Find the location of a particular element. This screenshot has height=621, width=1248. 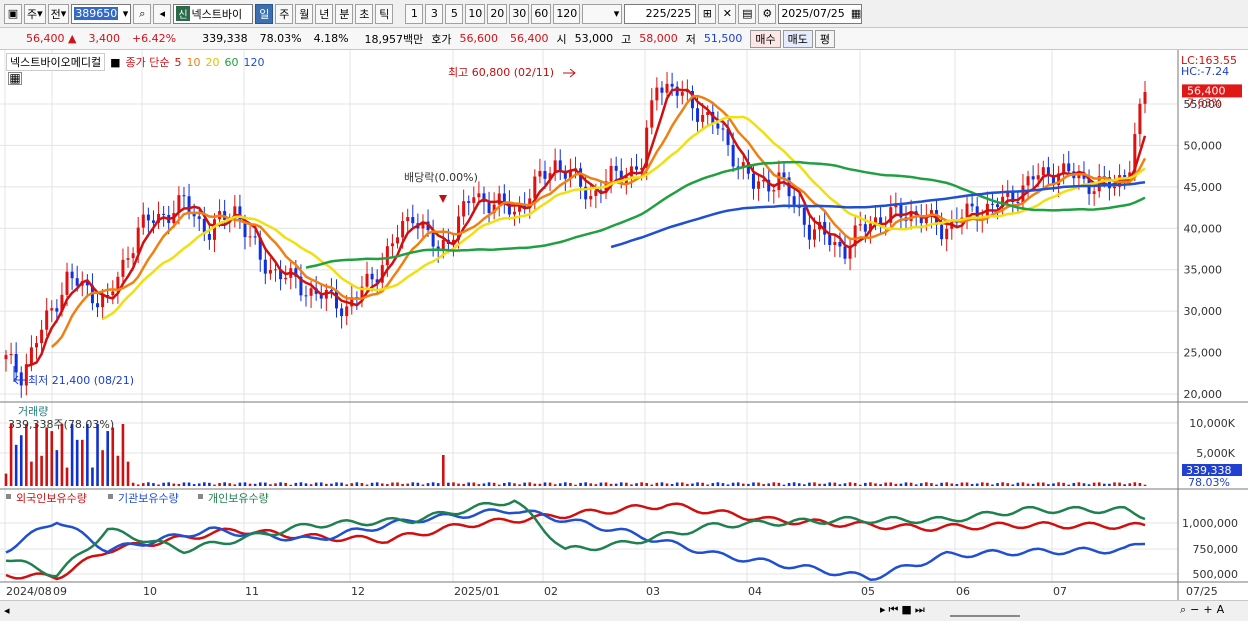

search-icon: ⌕ is located at coordinates (142, 13).